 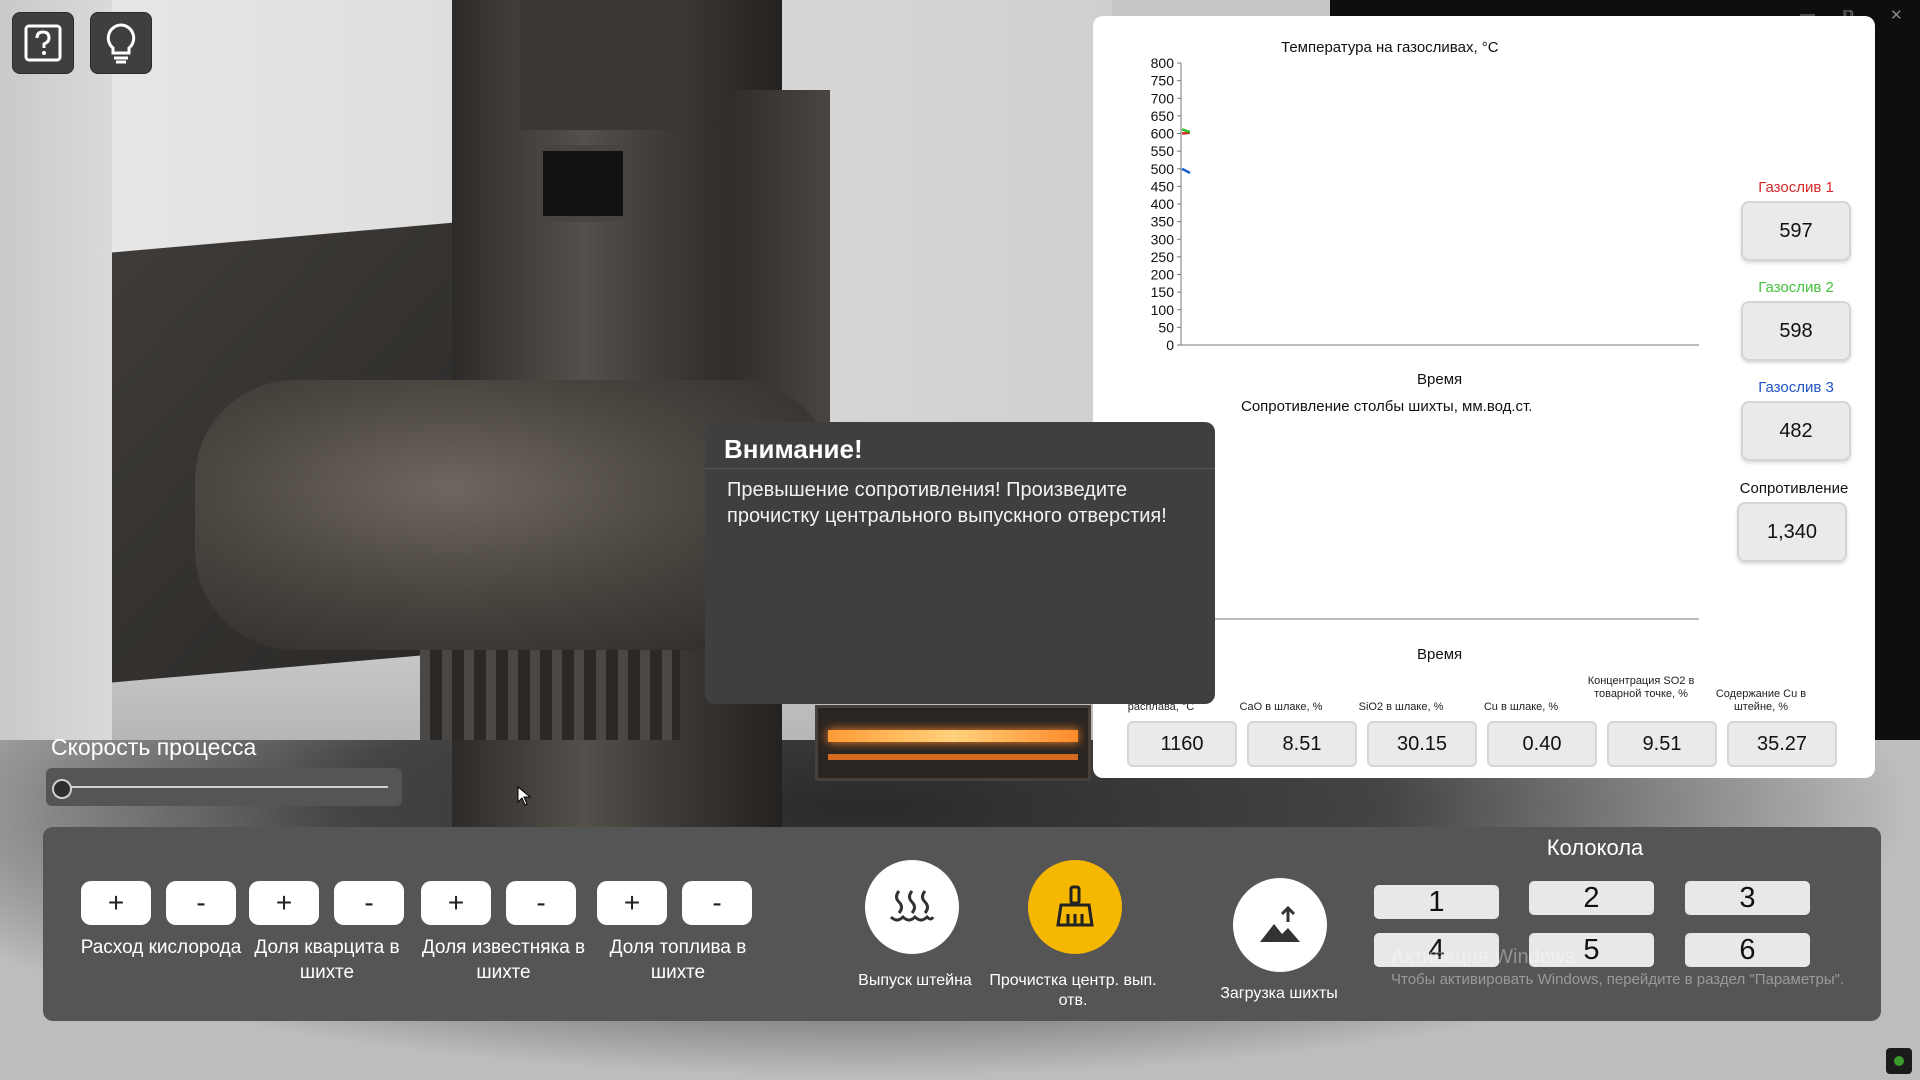 What do you see at coordinates (1591, 898) in the screenshot?
I see `bell-2-button: 2` at bounding box center [1591, 898].